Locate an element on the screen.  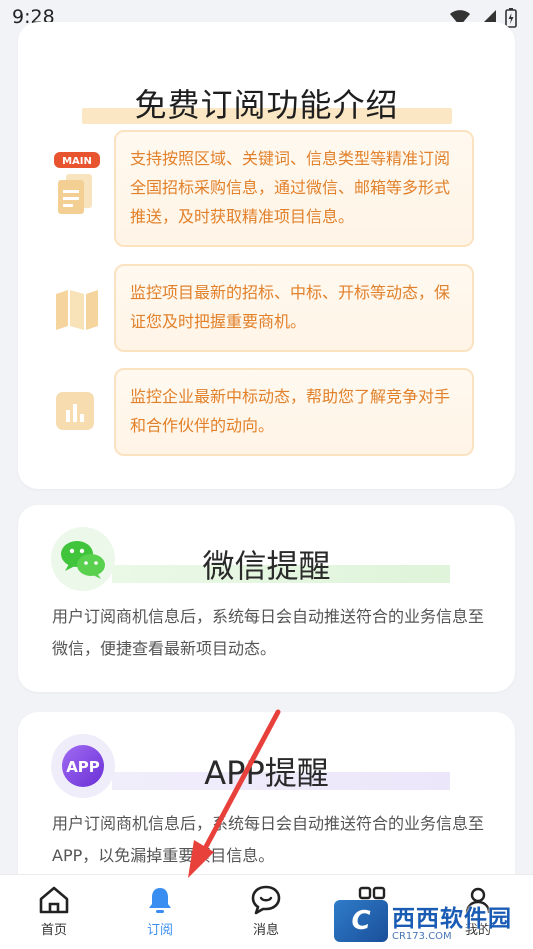
watermark: C 西西软件园 CR173.COM is located at coordinates (433, 920).